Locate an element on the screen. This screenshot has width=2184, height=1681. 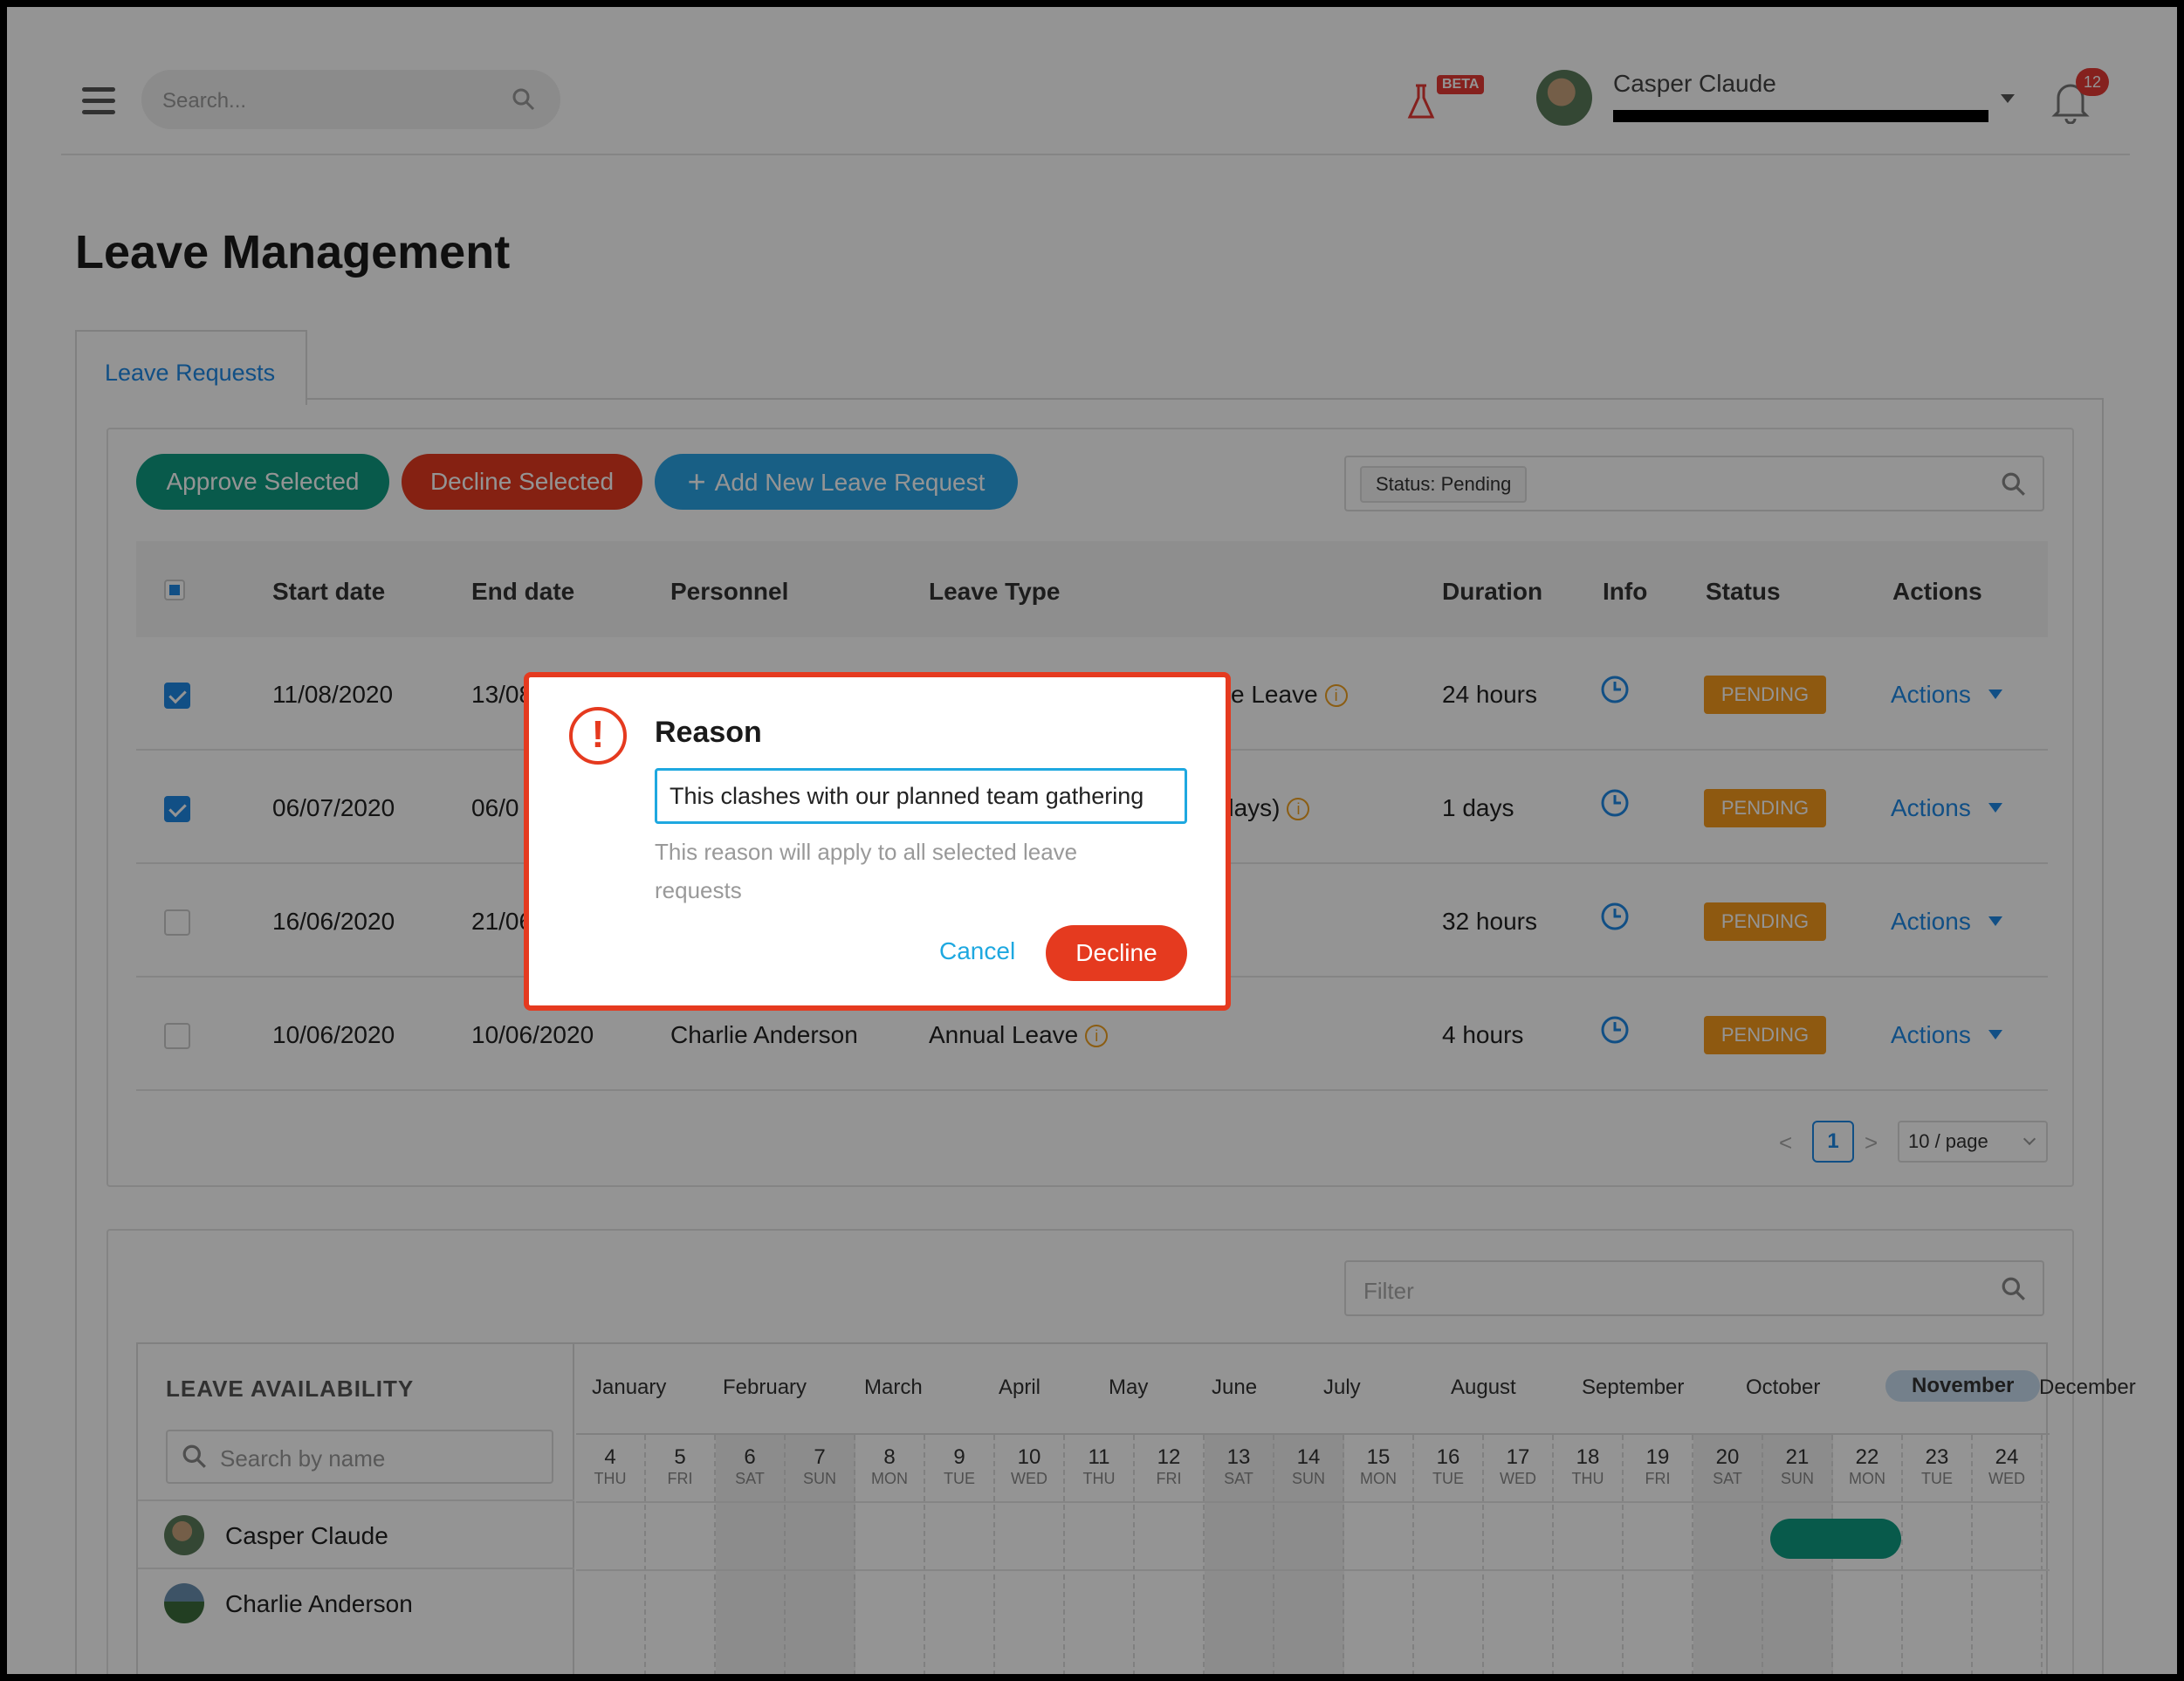
decline-button: Decline is located at coordinates (1116, 953).